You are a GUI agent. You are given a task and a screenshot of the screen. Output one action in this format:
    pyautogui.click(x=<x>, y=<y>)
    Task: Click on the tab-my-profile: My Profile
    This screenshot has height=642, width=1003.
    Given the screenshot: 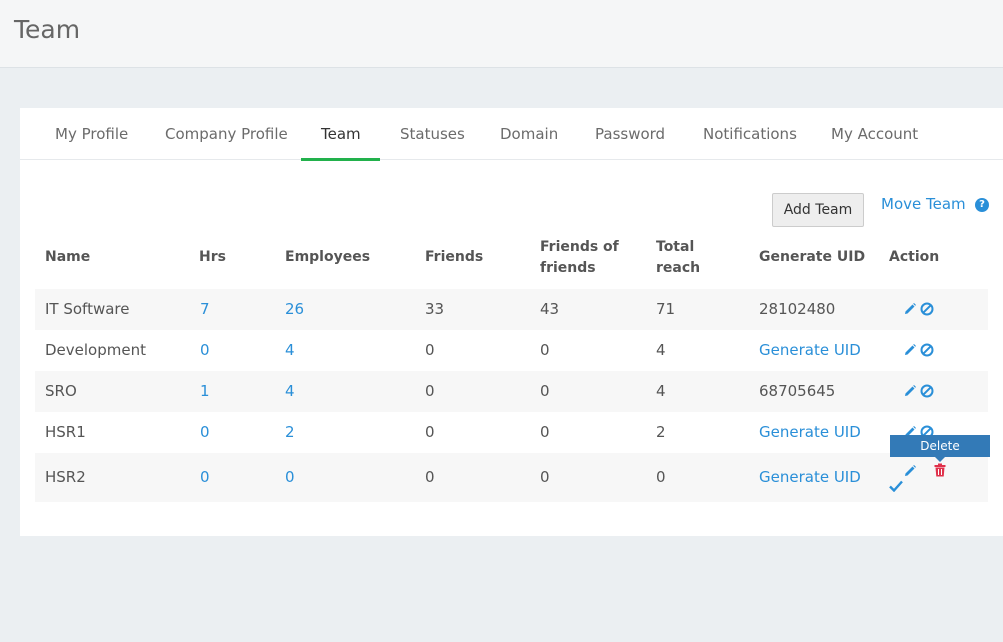 What is the action you would take?
    pyautogui.click(x=91, y=134)
    